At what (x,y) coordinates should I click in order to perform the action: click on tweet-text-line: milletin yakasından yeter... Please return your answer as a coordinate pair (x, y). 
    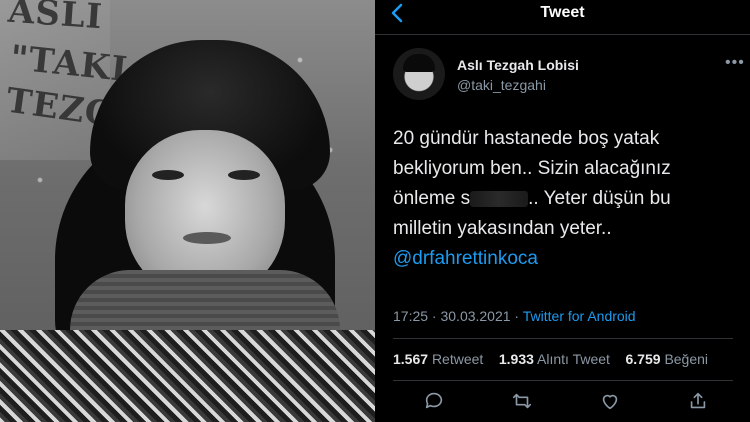
    Looking at the image, I should click on (502, 228).